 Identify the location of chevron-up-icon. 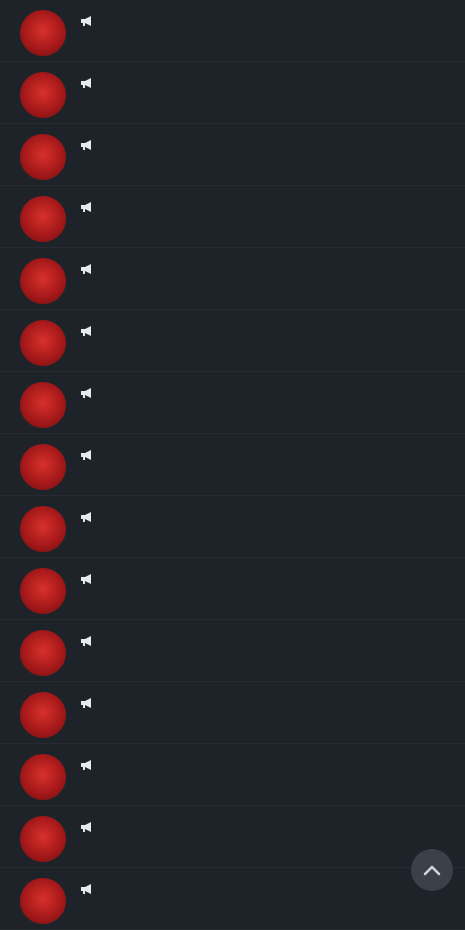
(432, 870).